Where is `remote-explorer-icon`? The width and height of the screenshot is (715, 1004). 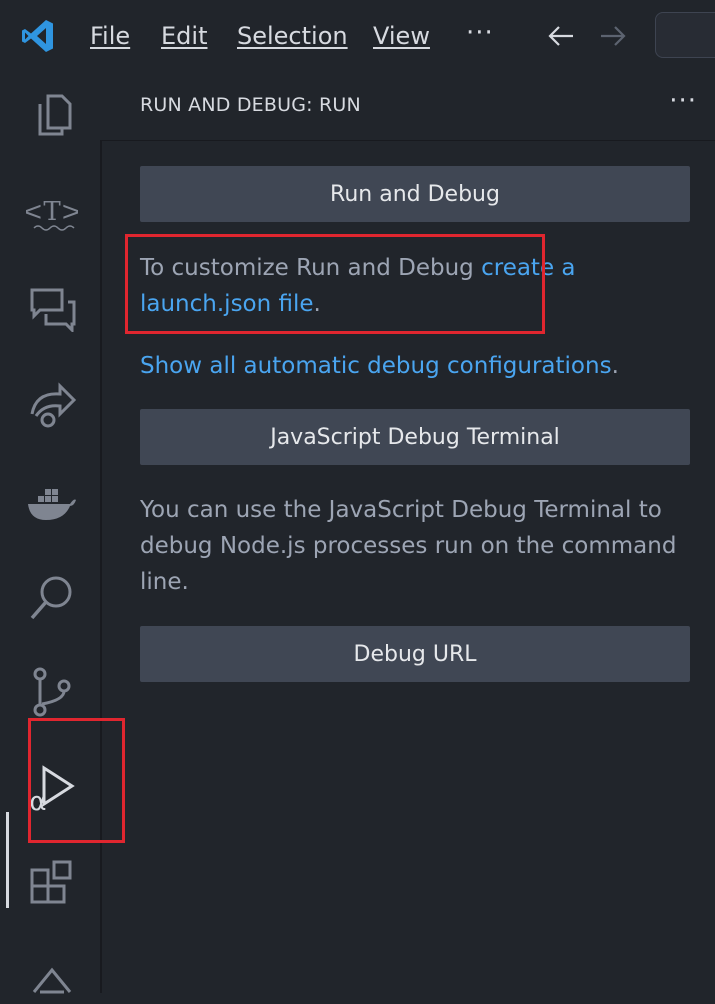 remote-explorer-icon is located at coordinates (52, 978).